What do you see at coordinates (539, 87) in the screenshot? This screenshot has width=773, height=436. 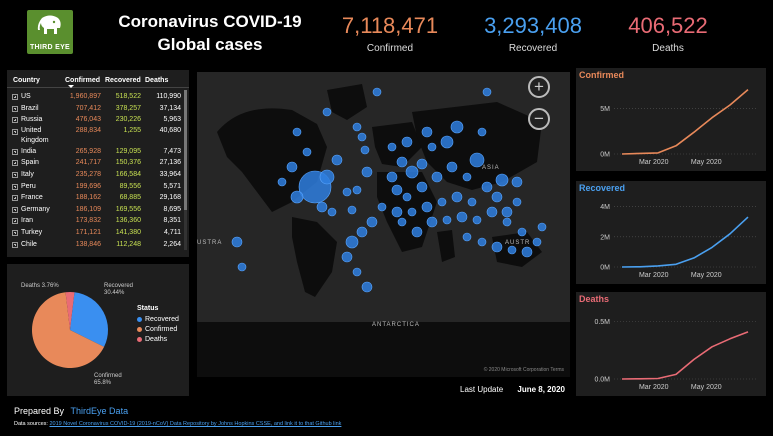 I see `zoom-in-button: +` at bounding box center [539, 87].